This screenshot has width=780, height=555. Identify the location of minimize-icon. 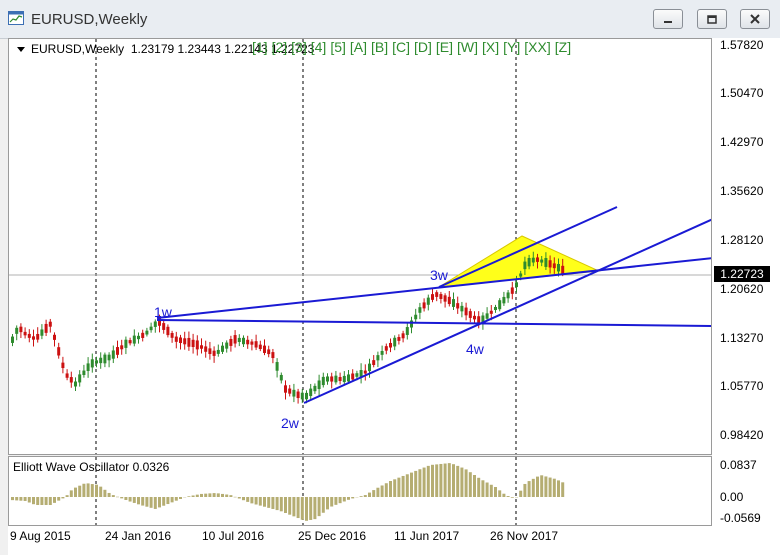
(668, 22).